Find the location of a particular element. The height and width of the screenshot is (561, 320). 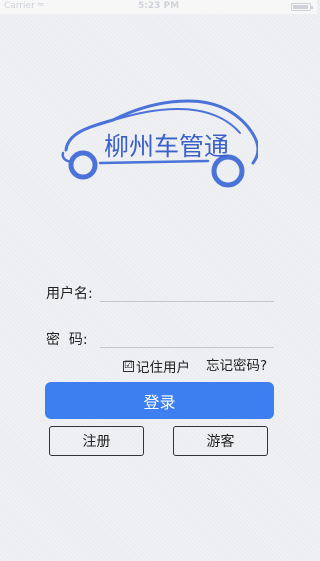

remember-user-label: 记住用户 is located at coordinates (163, 368).